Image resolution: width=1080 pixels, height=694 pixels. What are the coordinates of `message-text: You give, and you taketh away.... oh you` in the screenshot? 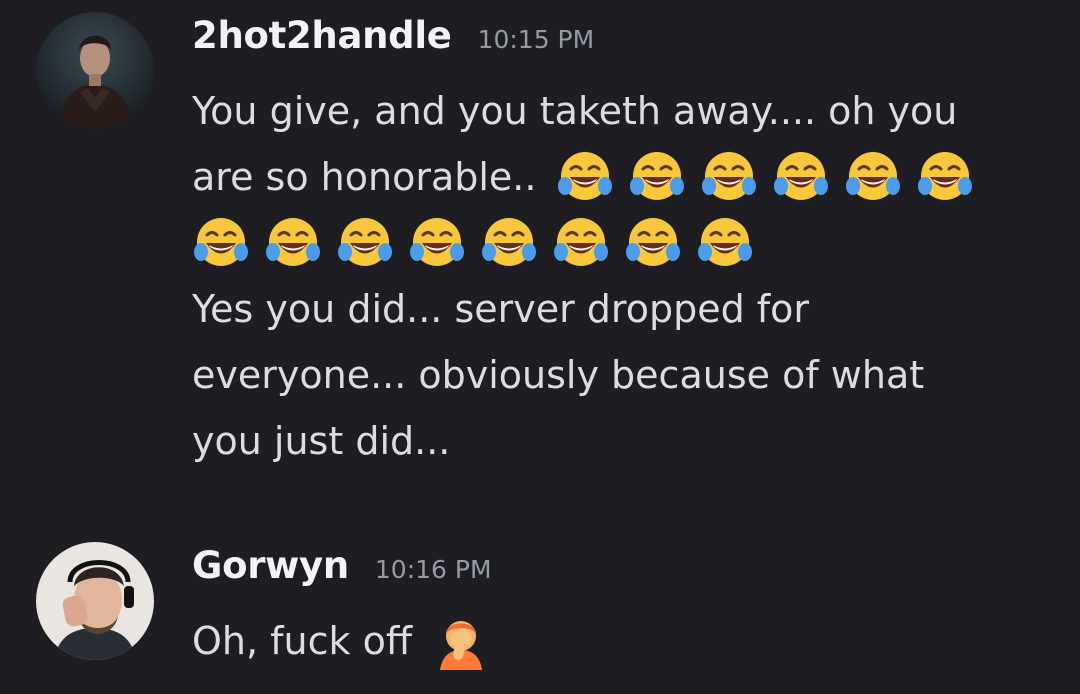 It's located at (575, 111).